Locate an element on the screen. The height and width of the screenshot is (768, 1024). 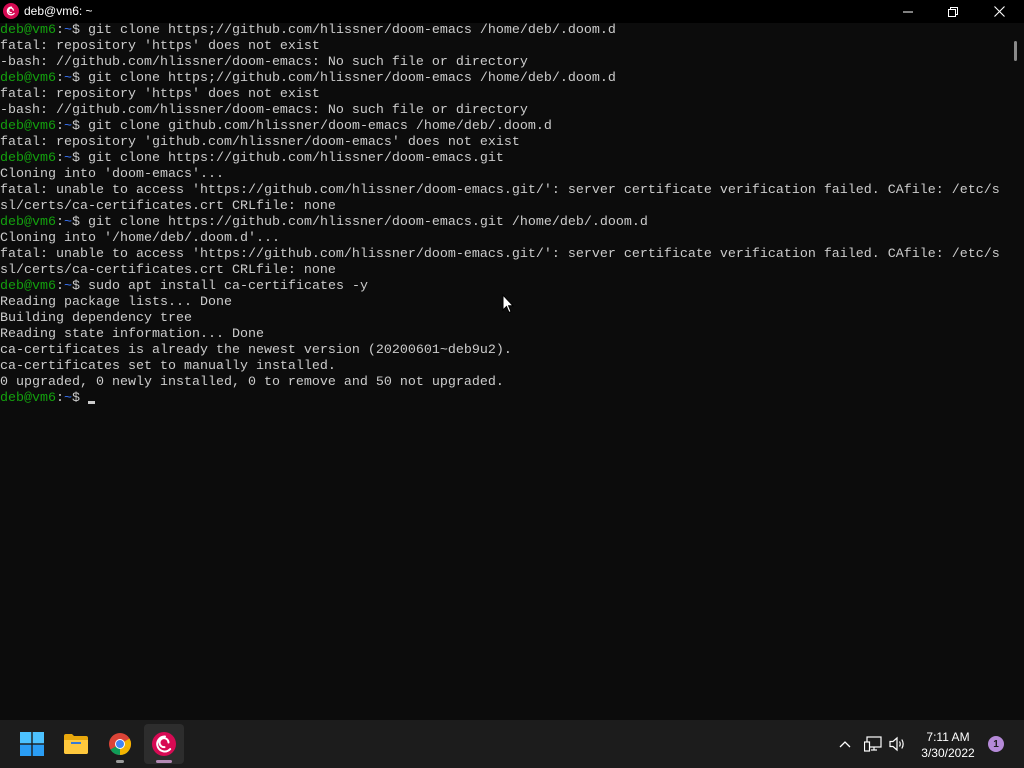
volume-button is located at coordinates (898, 744).